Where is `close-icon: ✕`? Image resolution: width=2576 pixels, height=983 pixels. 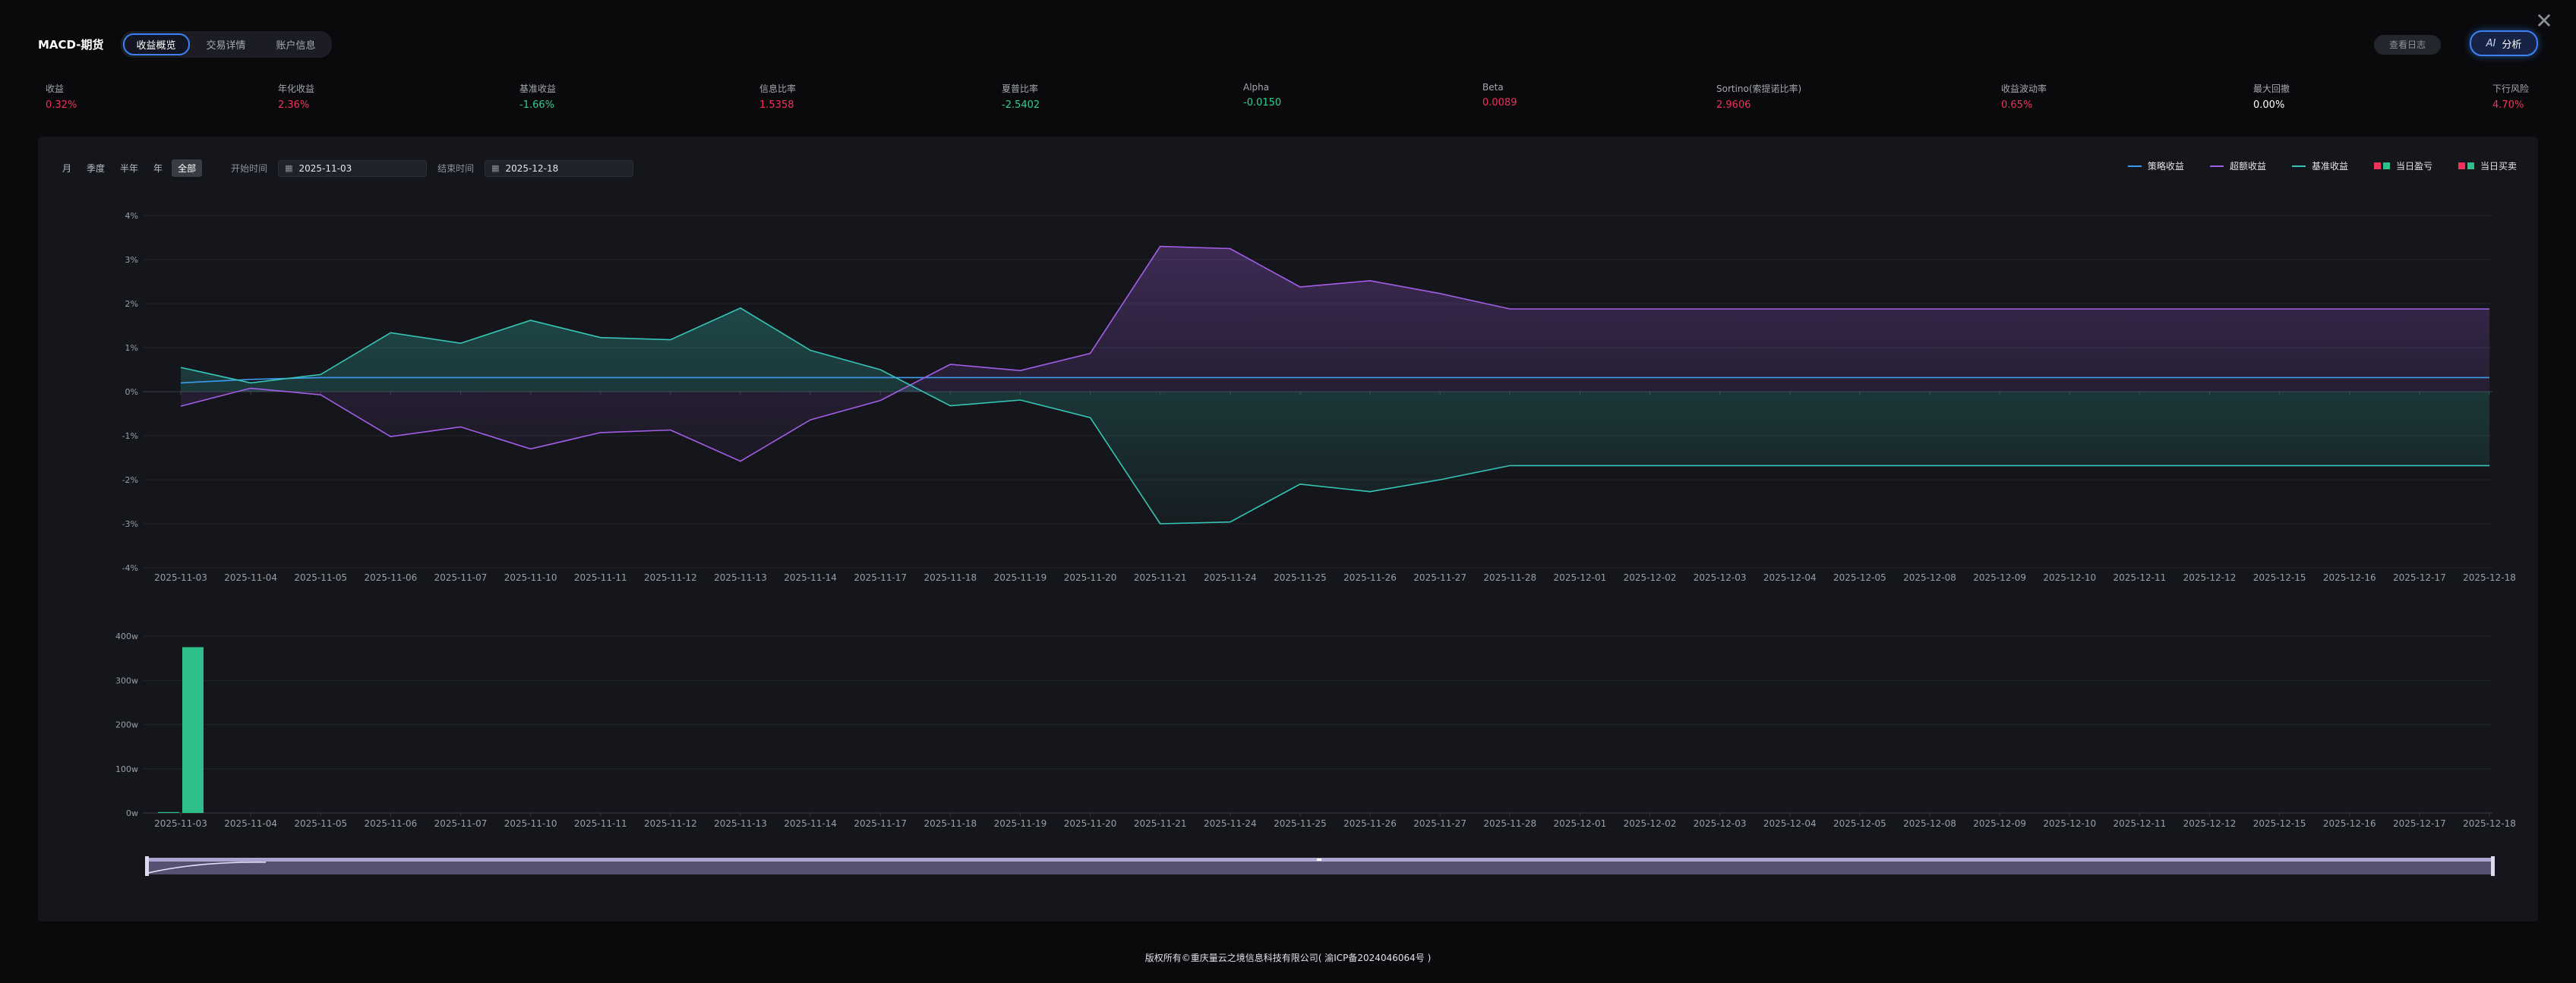
close-icon: ✕ is located at coordinates (2544, 21).